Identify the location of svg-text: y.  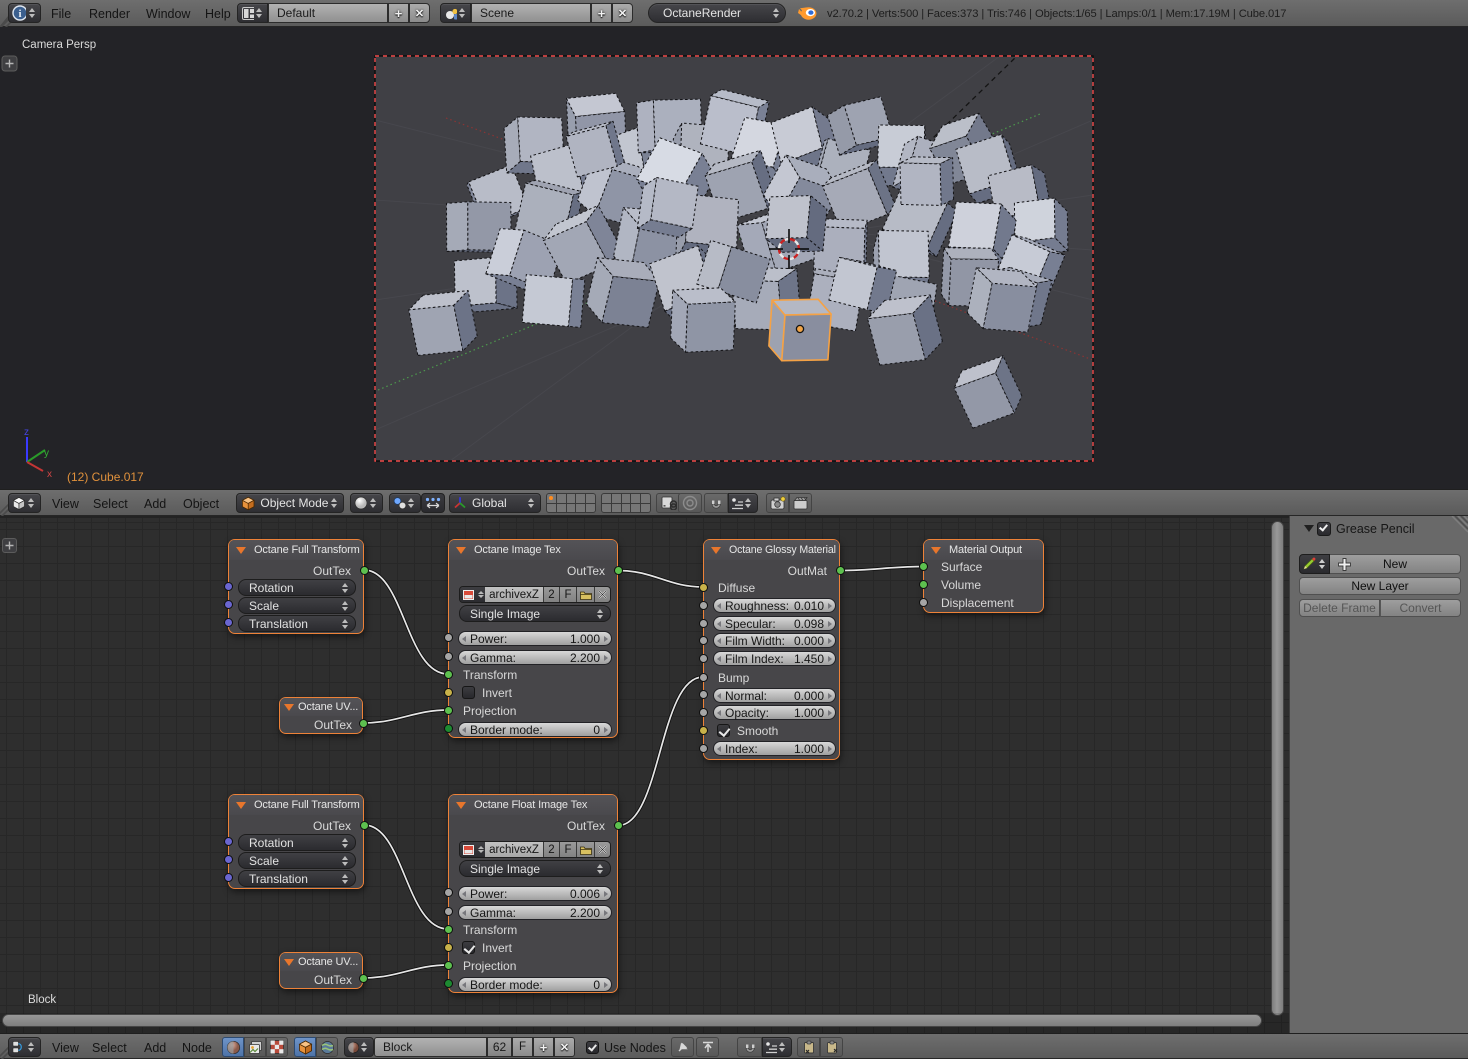
(46, 453).